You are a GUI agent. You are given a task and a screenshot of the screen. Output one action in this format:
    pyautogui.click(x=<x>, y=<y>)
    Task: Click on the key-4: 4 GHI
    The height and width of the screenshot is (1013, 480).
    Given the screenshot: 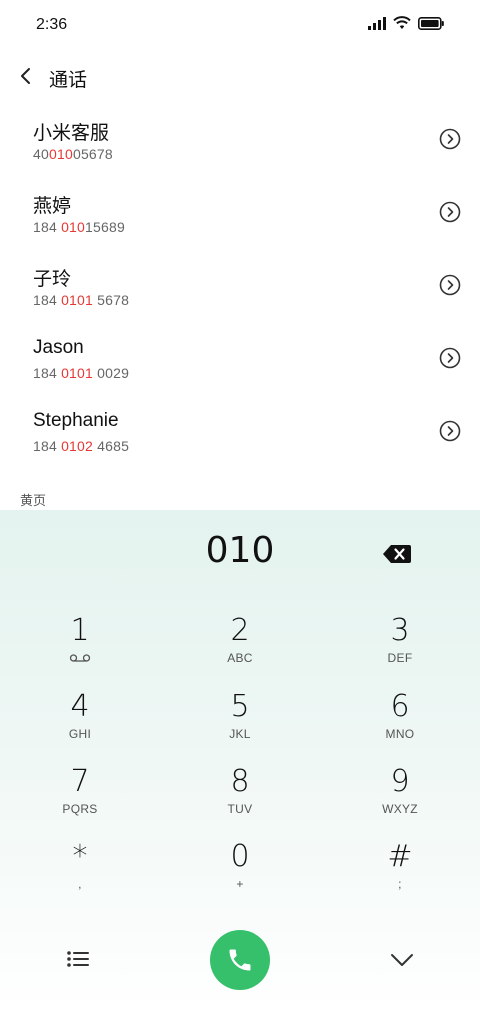 What is the action you would take?
    pyautogui.click(x=80, y=723)
    